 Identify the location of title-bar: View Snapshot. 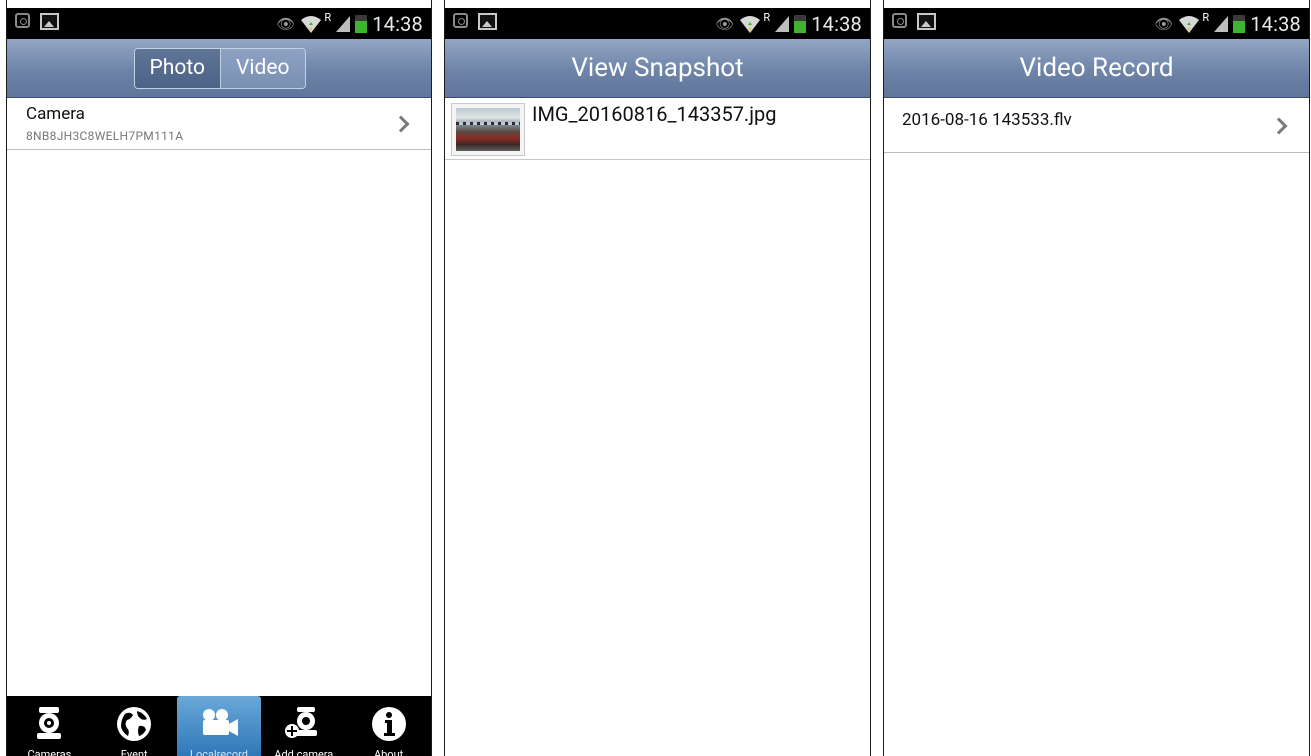
(657, 68).